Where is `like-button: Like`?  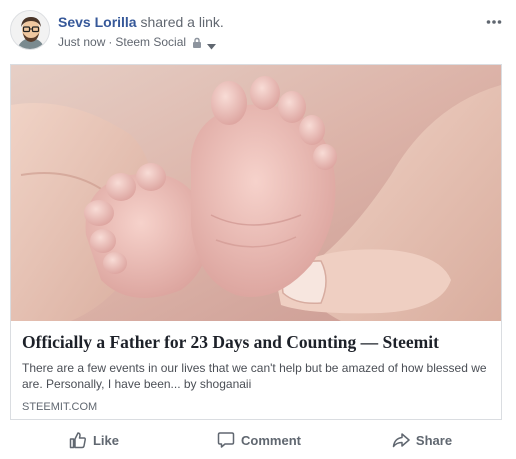
like-button: Like is located at coordinates (94, 440).